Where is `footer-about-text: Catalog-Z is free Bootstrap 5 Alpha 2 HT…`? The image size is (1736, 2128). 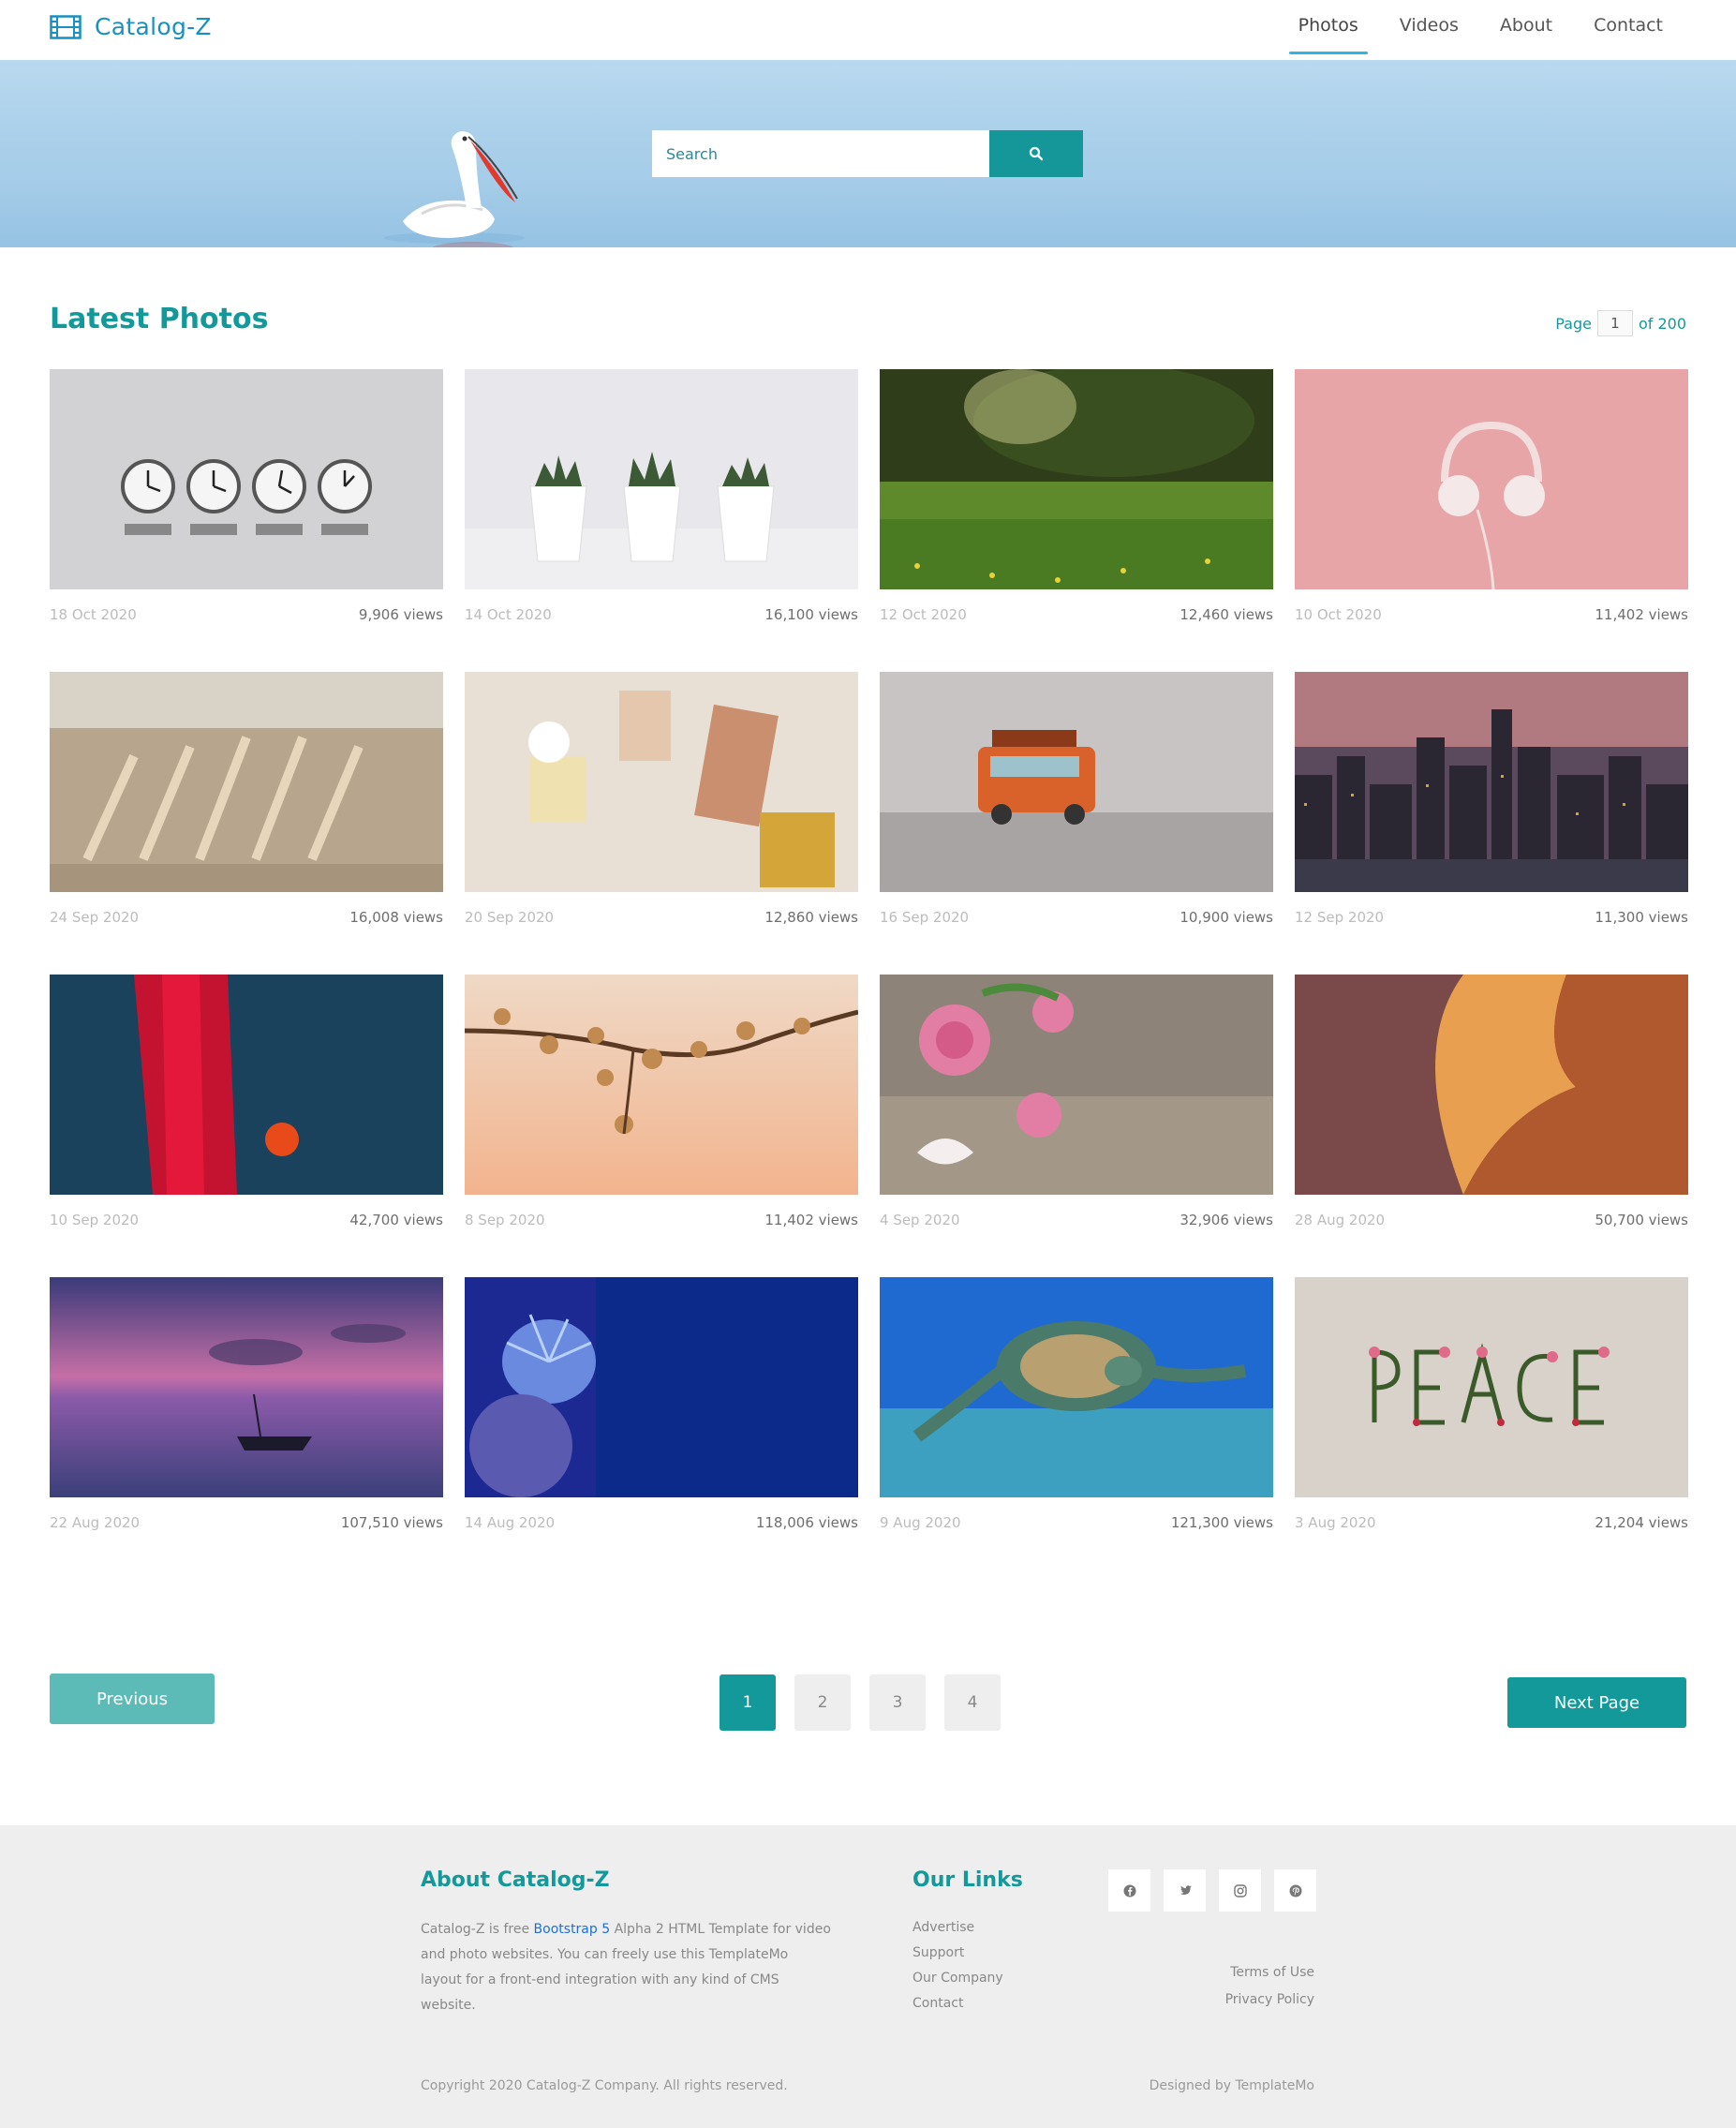
footer-about-text: Catalog-Z is free Bootstrap 5 Alpha 2 HT… is located at coordinates (627, 1968).